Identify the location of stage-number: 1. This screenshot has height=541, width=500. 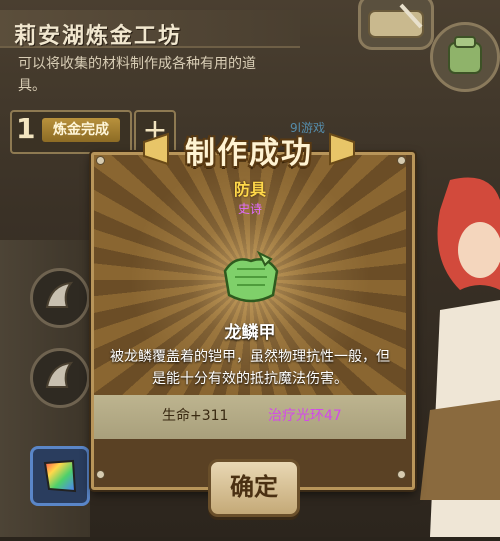
(26, 128).